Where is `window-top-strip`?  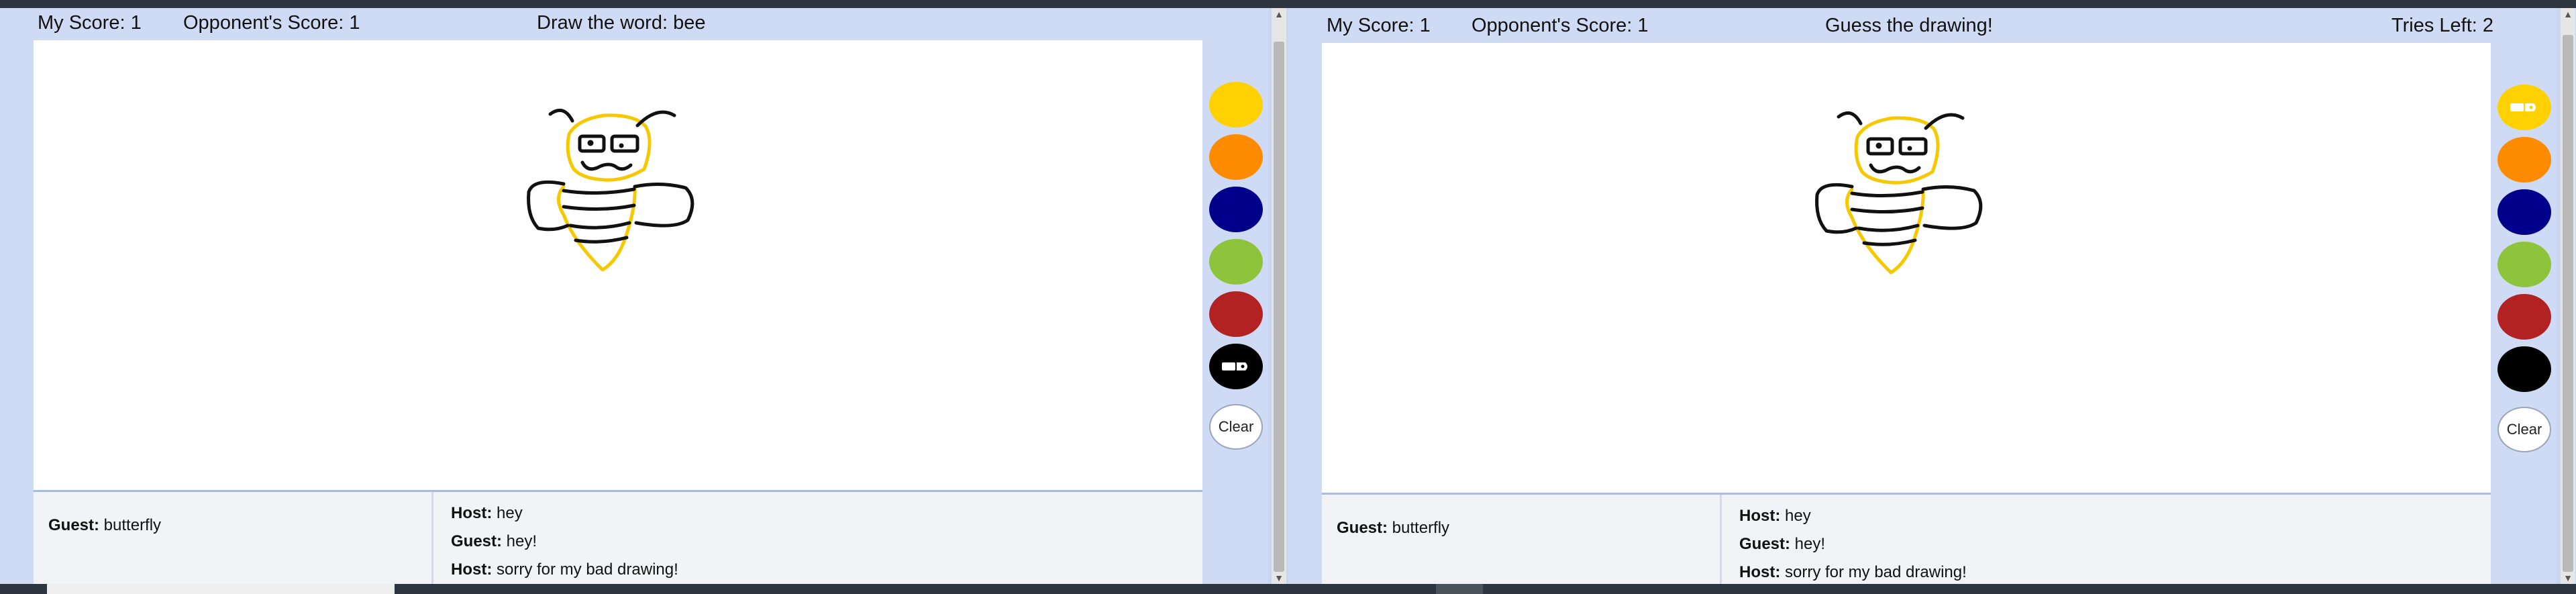 window-top-strip is located at coordinates (1288, 4).